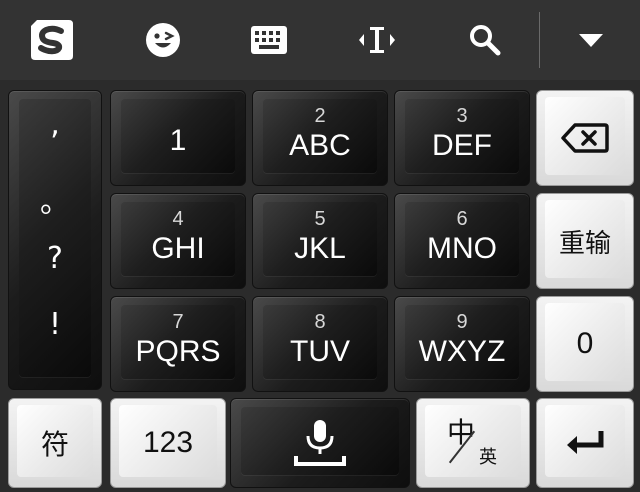  What do you see at coordinates (485, 40) in the screenshot?
I see `search-icon` at bounding box center [485, 40].